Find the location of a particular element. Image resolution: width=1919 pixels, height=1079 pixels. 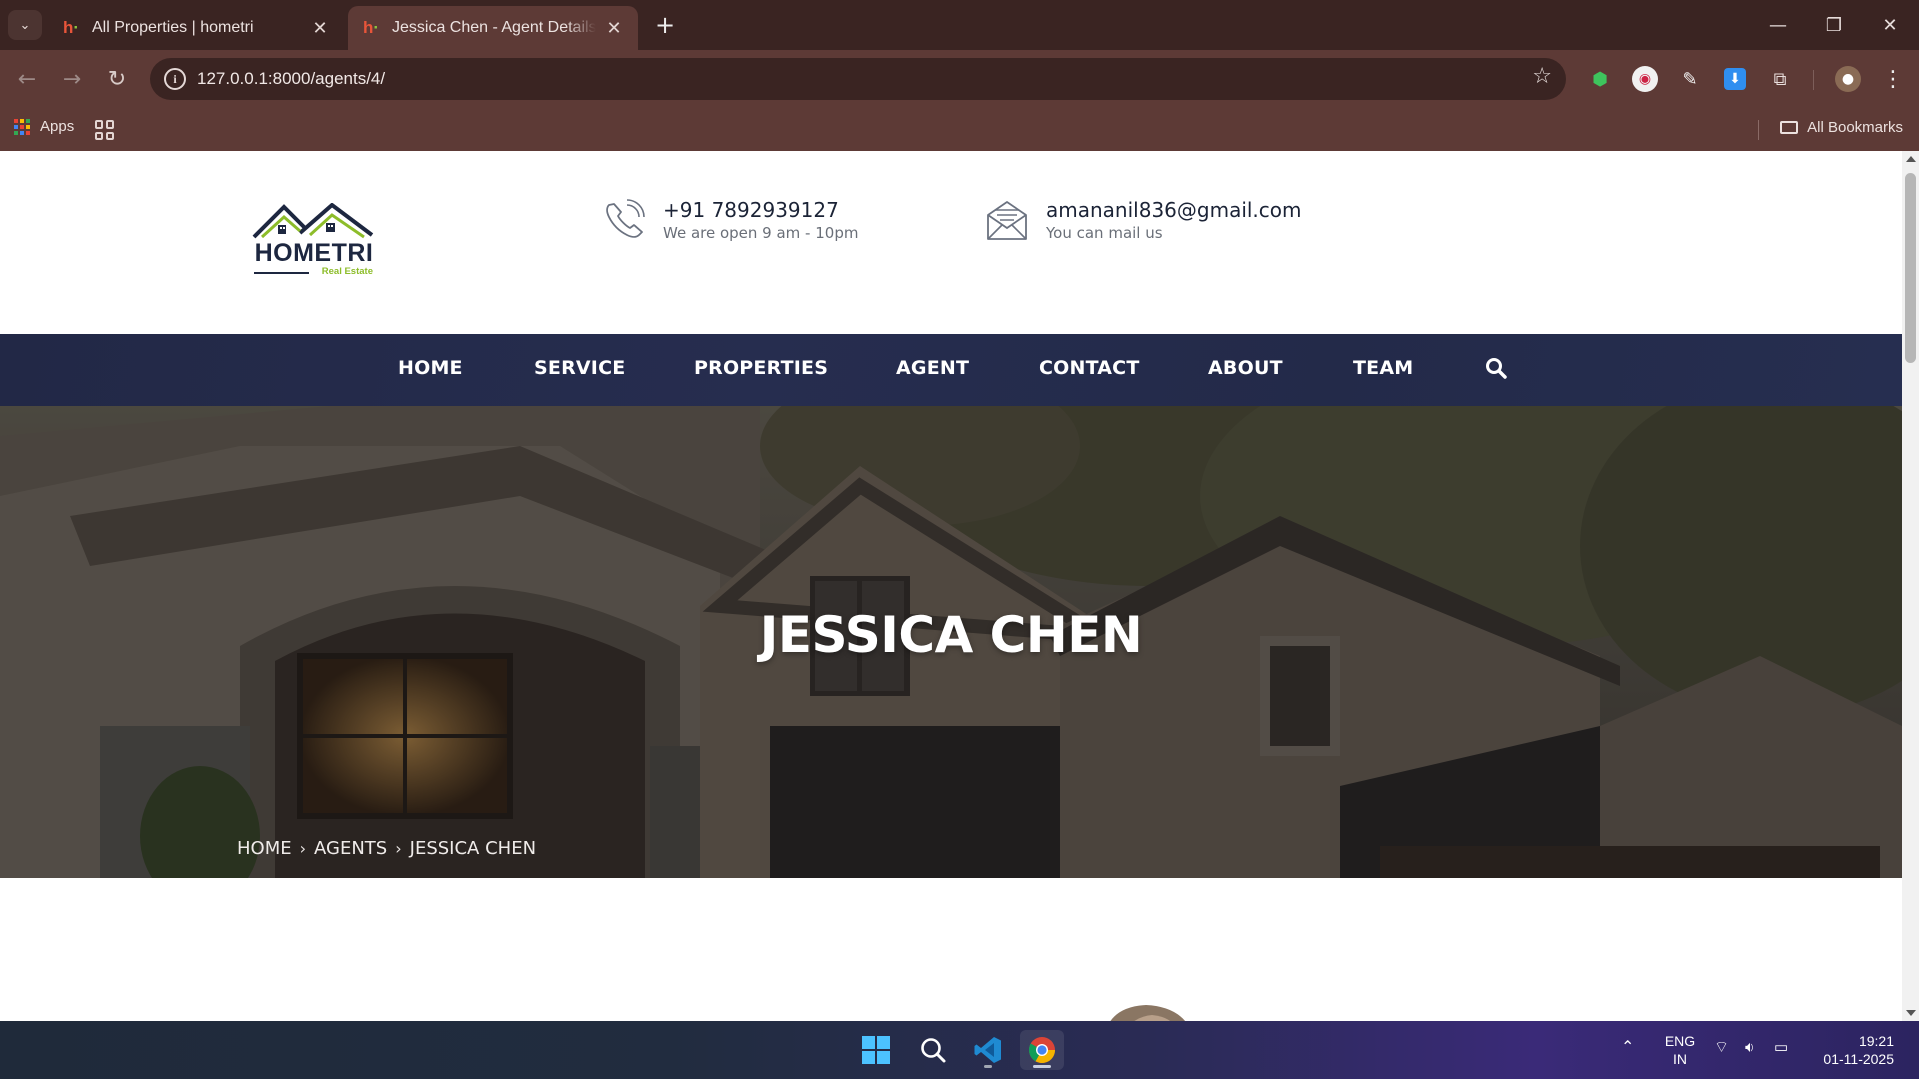

tray-overflow-chevron-icon: ⌃ is located at coordinates (1627, 1048).